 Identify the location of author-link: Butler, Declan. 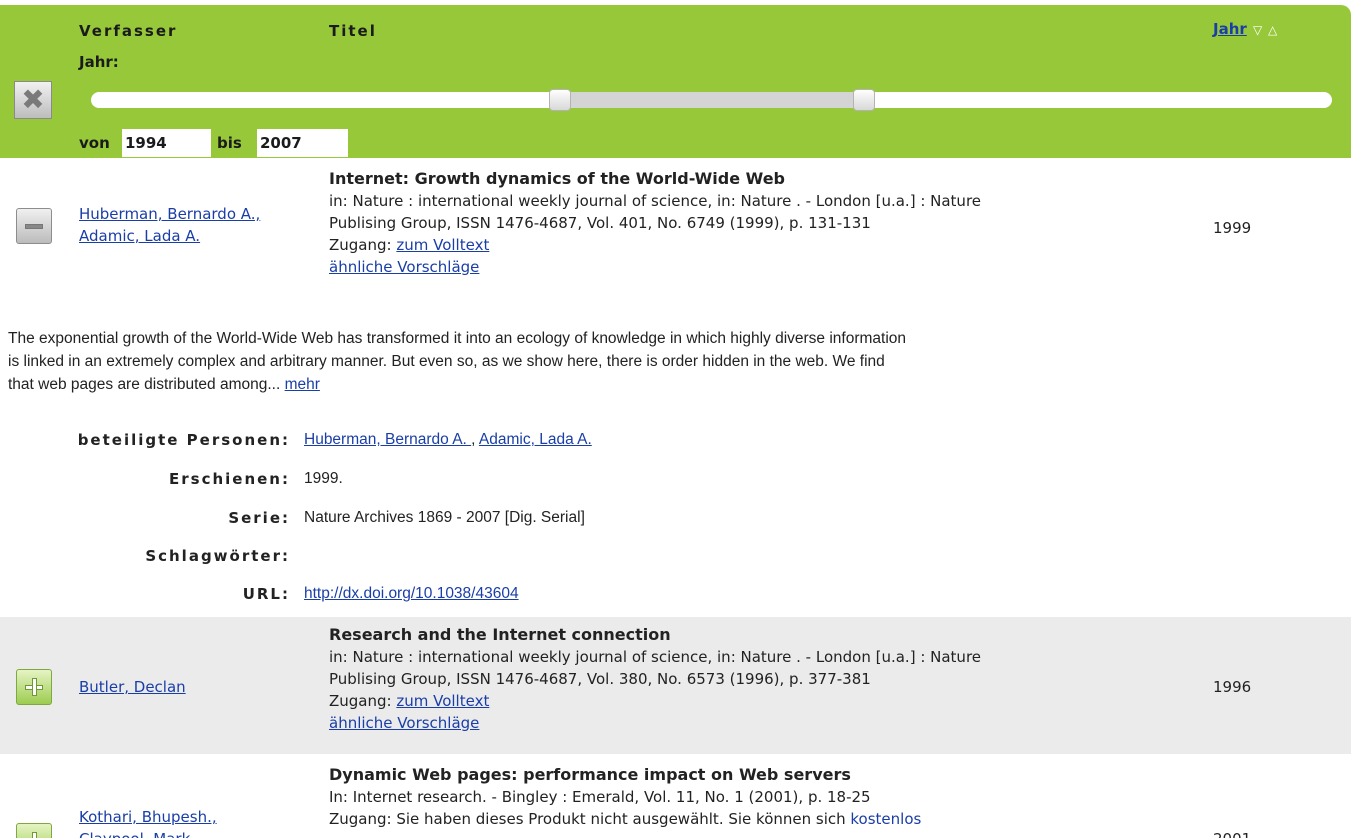
(132, 687).